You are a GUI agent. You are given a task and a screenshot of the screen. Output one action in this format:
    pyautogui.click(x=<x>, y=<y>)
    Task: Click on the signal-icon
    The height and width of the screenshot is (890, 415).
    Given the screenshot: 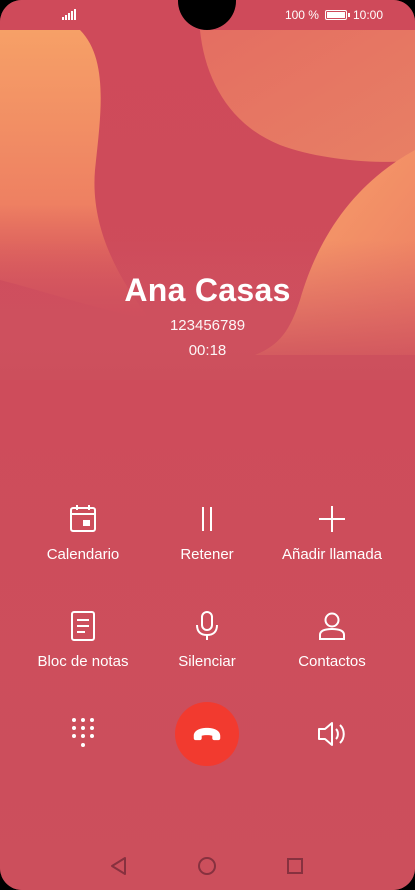 What is the action you would take?
    pyautogui.click(x=70, y=14)
    